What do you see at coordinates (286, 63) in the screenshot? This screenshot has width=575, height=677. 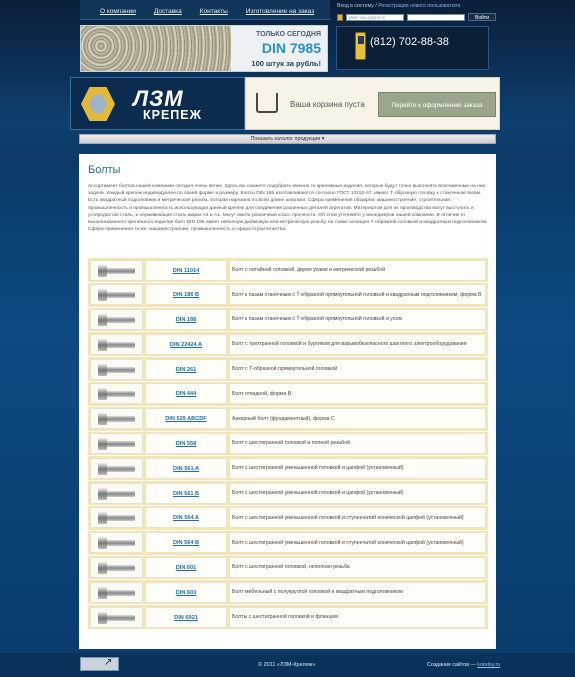 I see `banner-line3: 100 штук за рубль!` at bounding box center [286, 63].